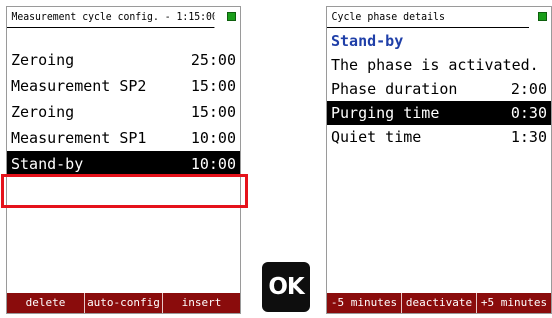 The height and width of the screenshot is (318, 552). I want to click on phase-status: The phase is activated., so click(439, 65).